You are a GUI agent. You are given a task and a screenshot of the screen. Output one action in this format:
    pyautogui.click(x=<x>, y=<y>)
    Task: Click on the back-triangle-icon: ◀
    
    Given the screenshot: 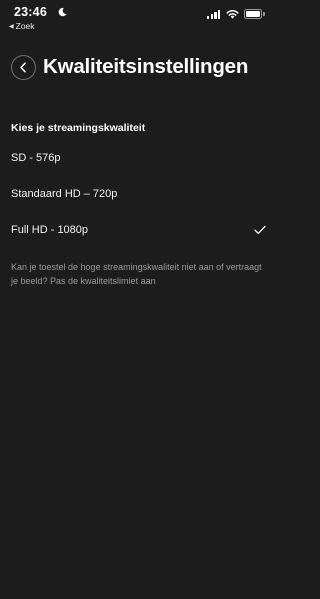 What is the action you would take?
    pyautogui.click(x=11, y=27)
    